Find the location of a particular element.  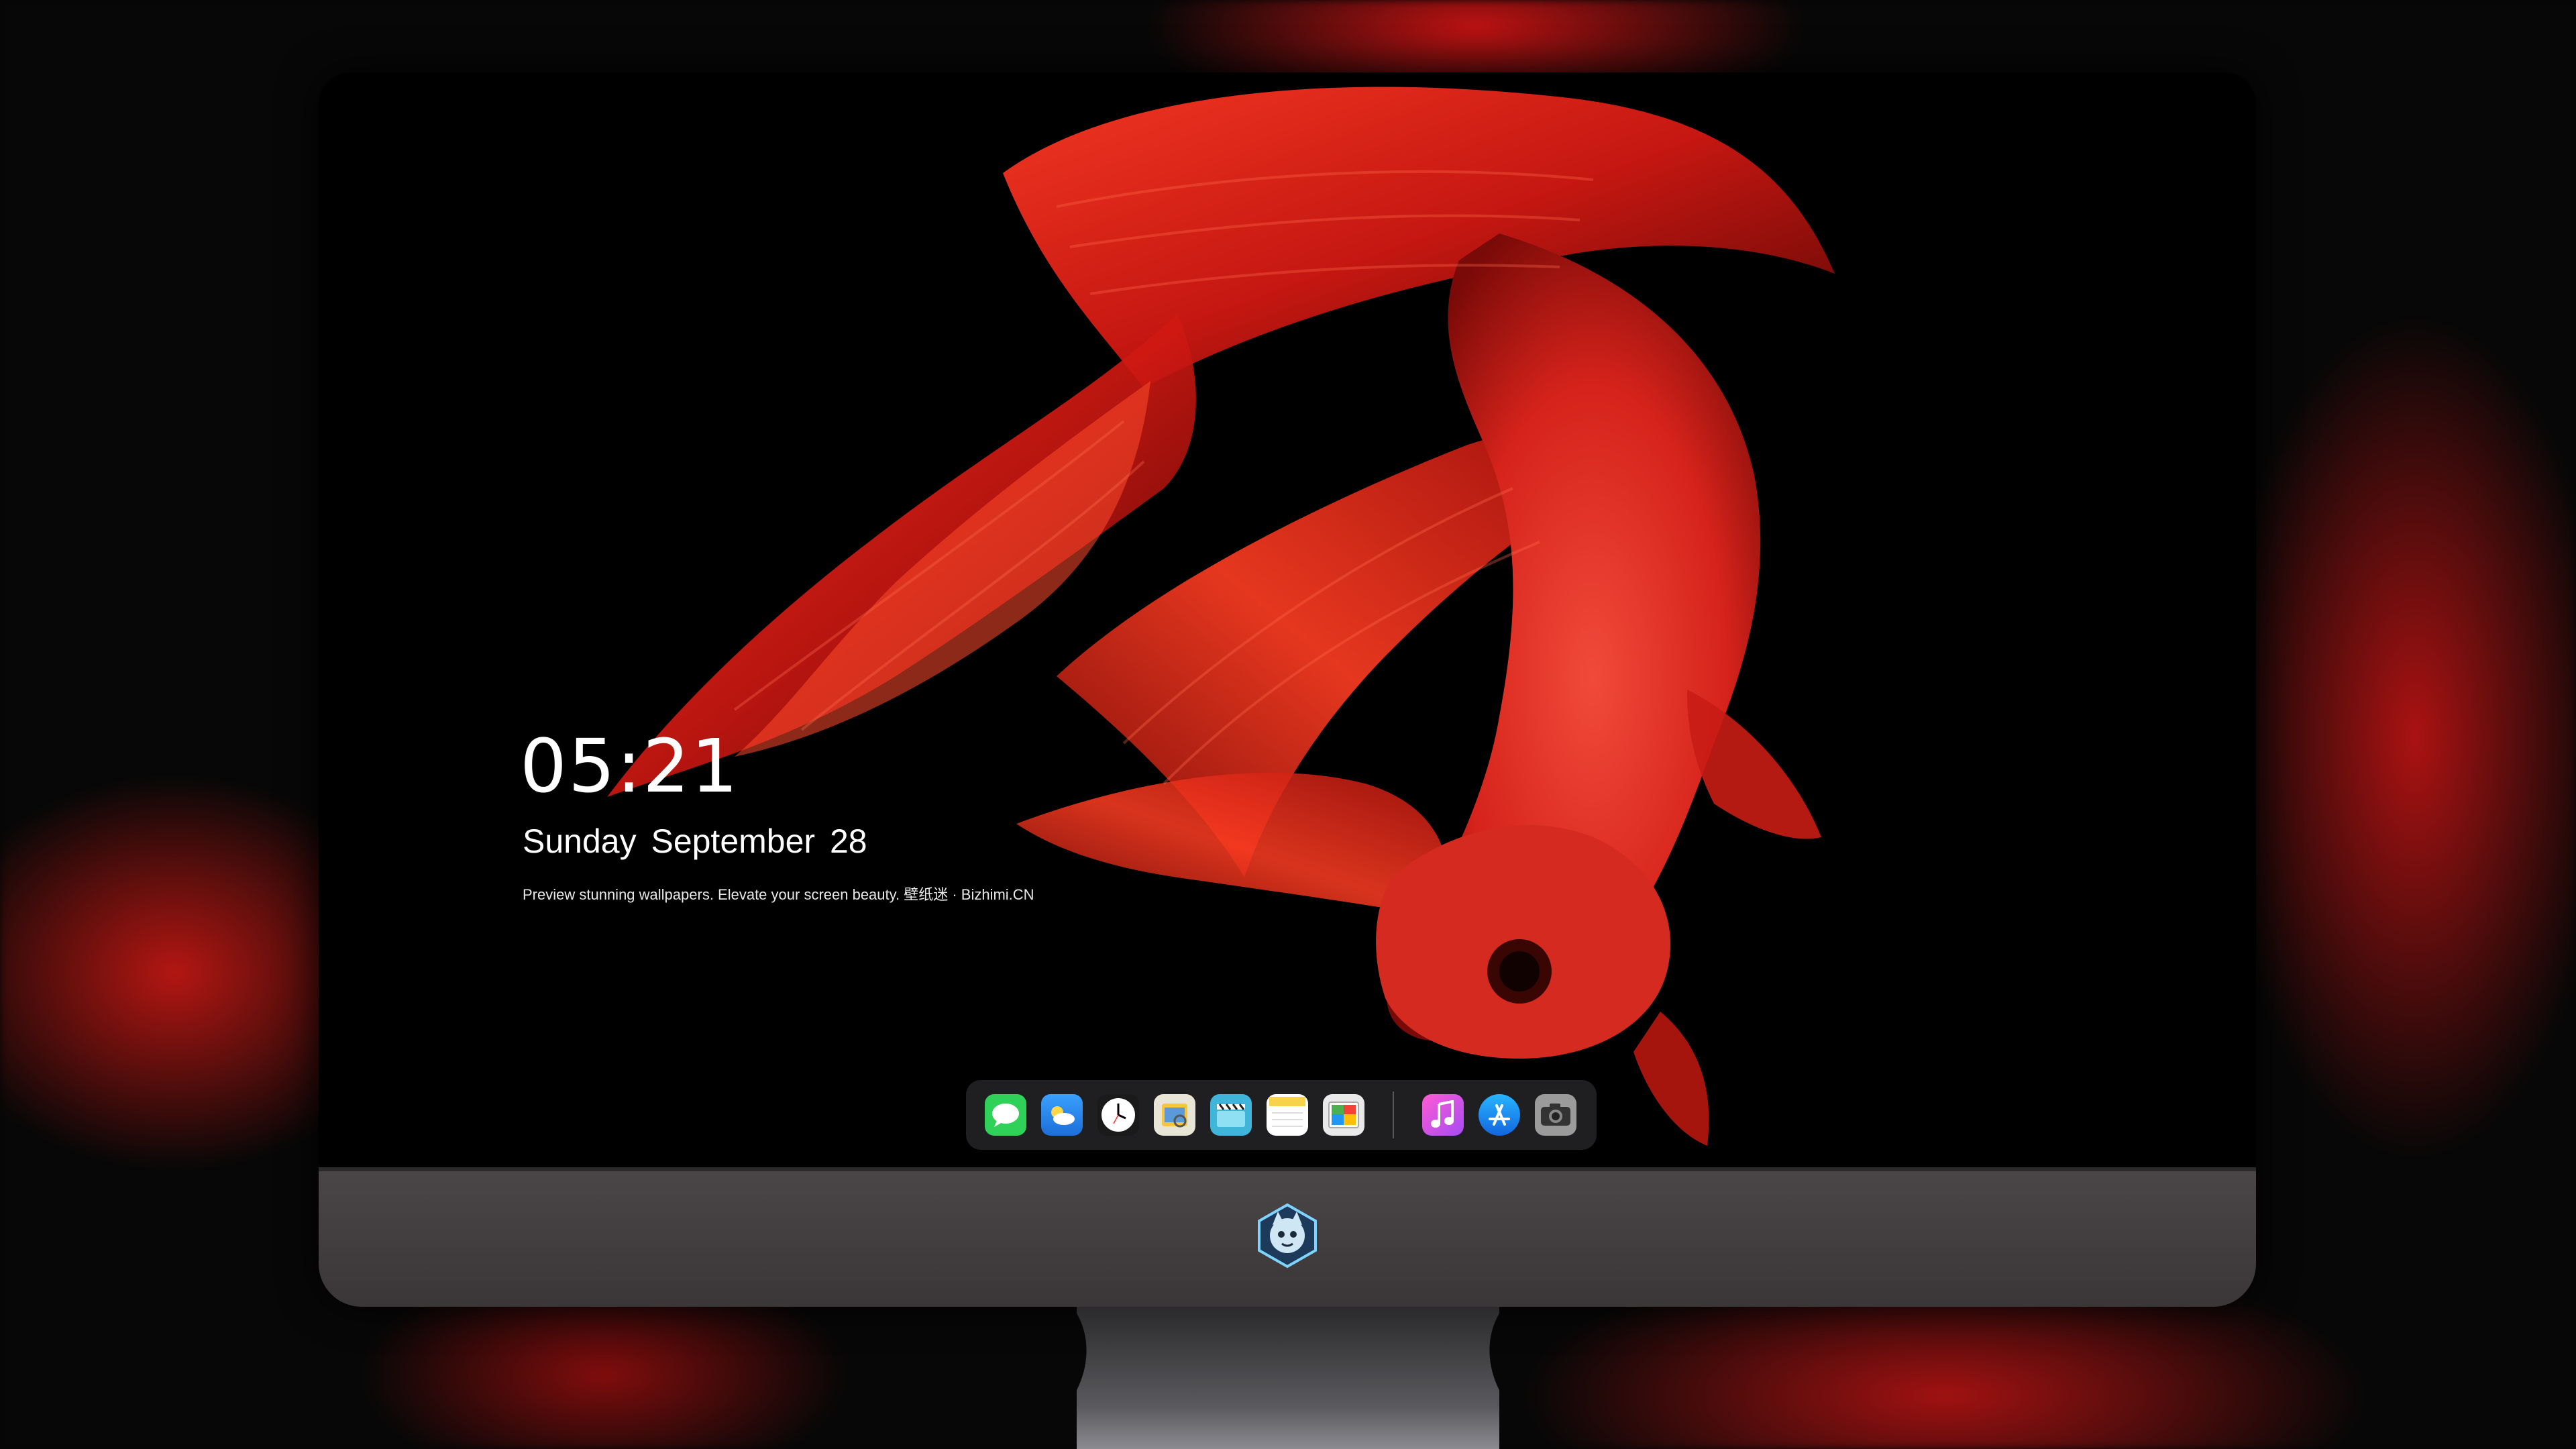

clock-icon is located at coordinates (1118, 1115).